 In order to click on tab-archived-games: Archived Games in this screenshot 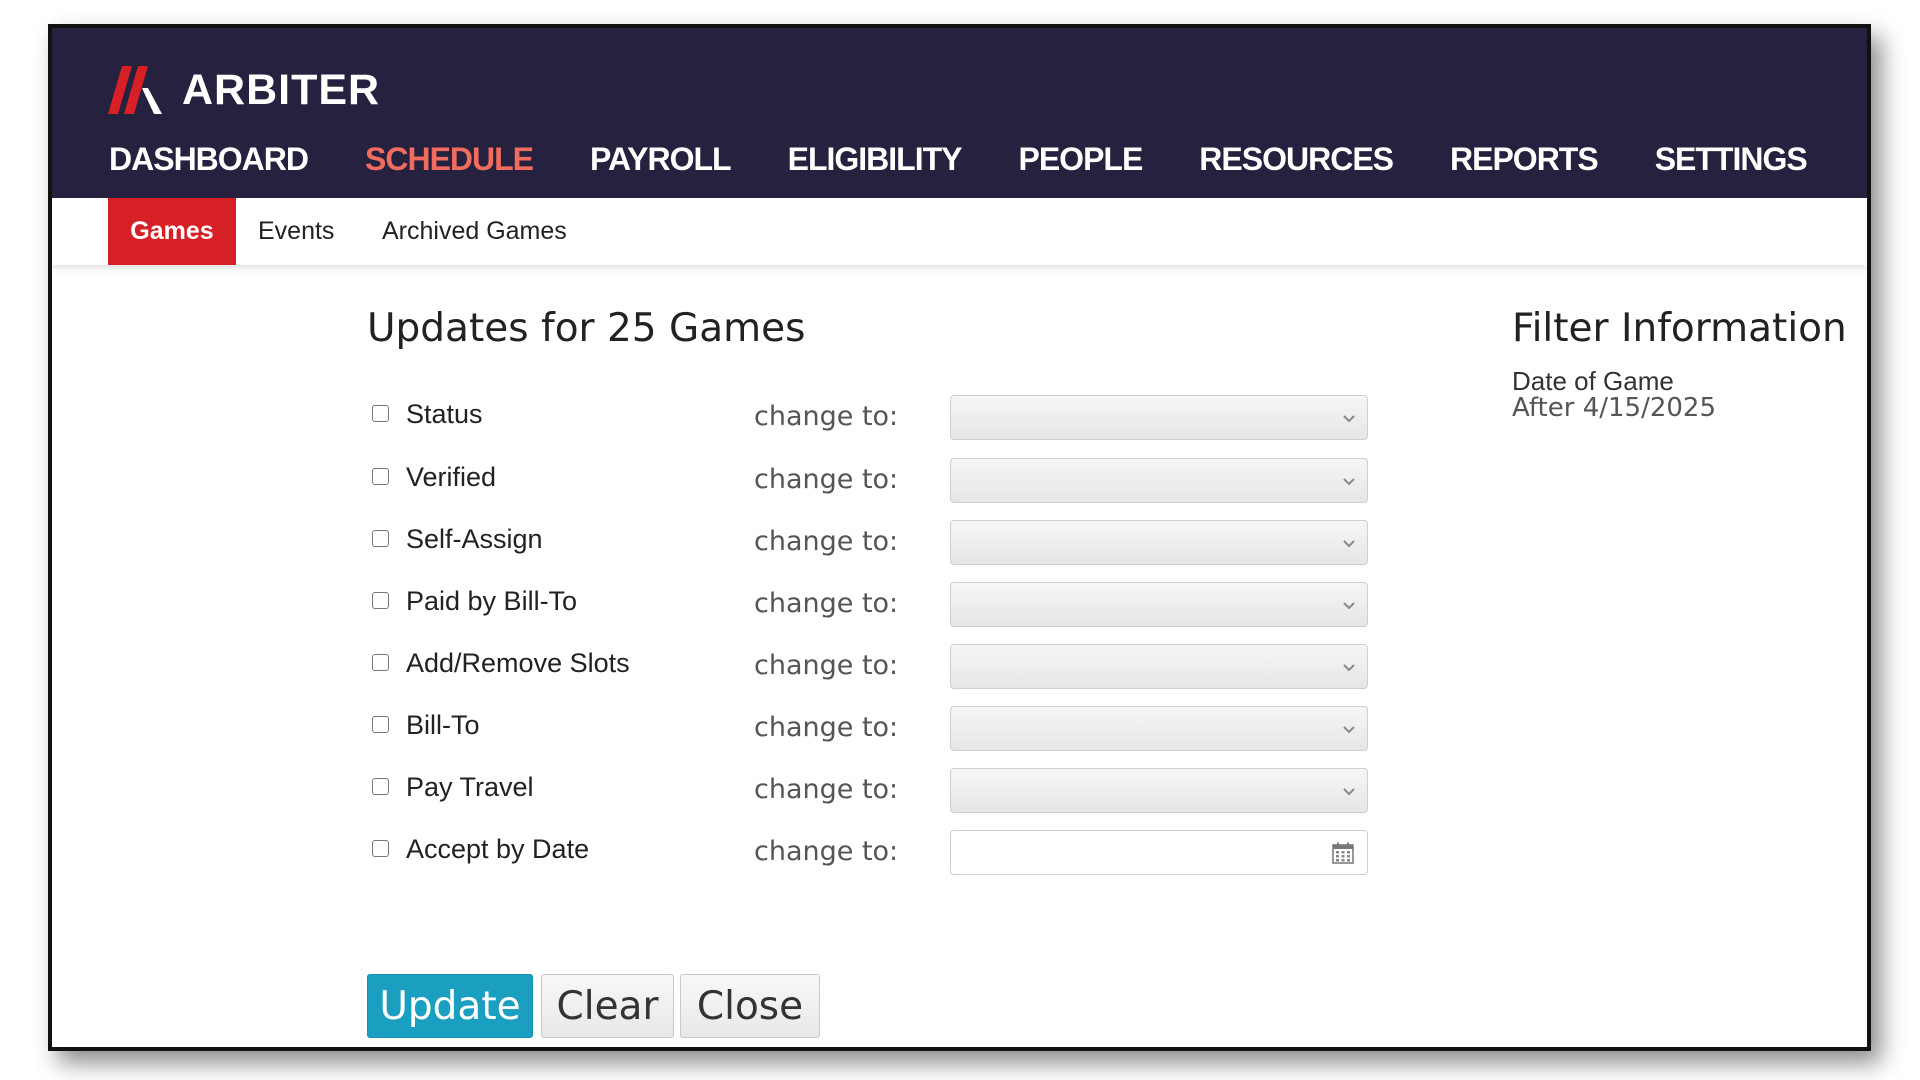, I will do `click(474, 231)`.